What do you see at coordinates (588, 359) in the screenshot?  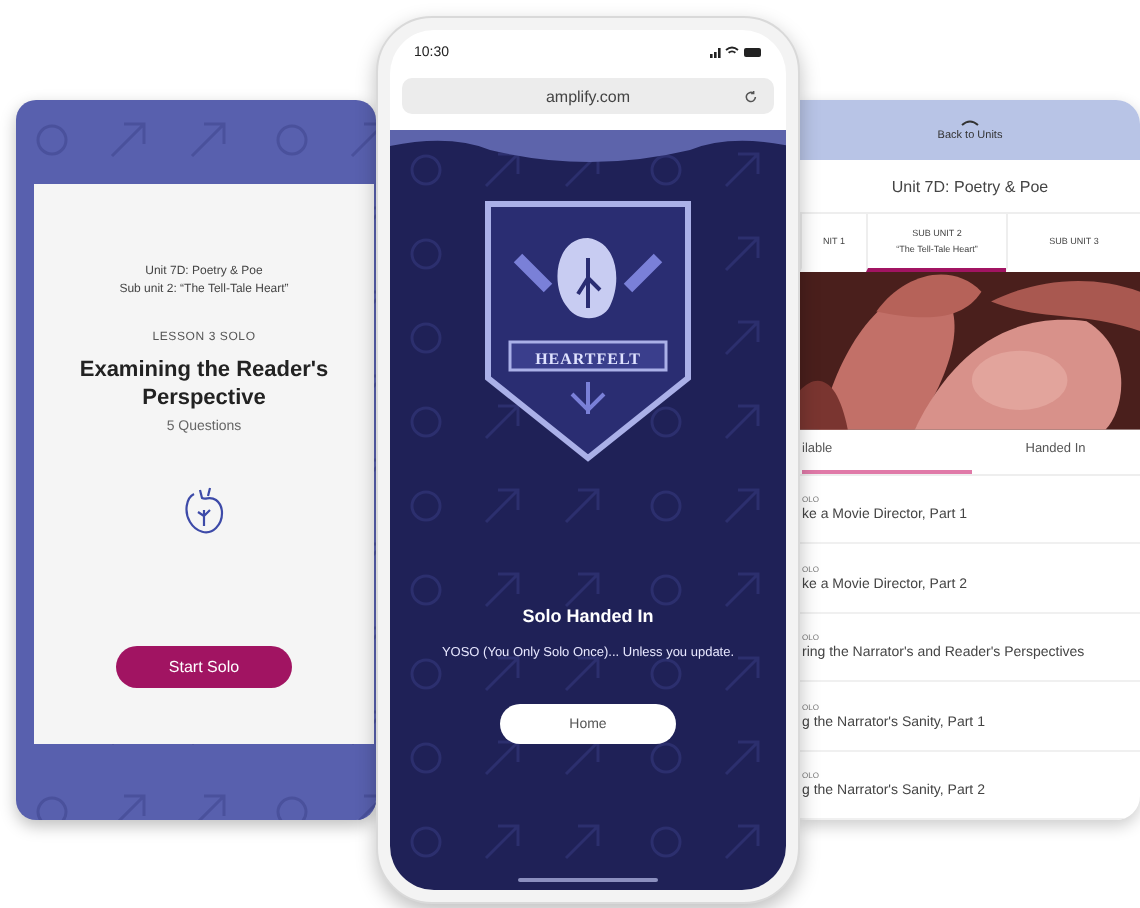 I see `badge-label: HEARTFELT` at bounding box center [588, 359].